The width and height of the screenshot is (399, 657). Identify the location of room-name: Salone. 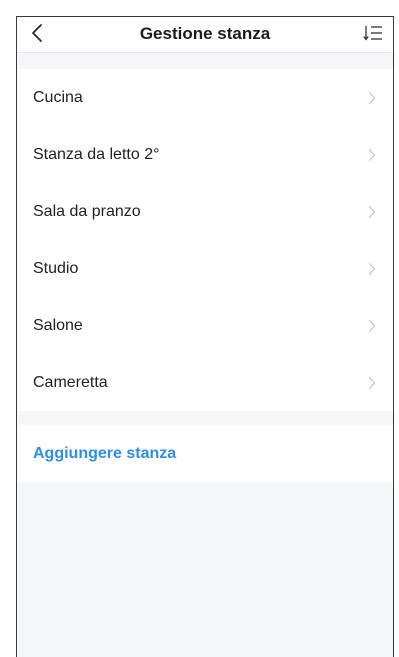
(58, 325).